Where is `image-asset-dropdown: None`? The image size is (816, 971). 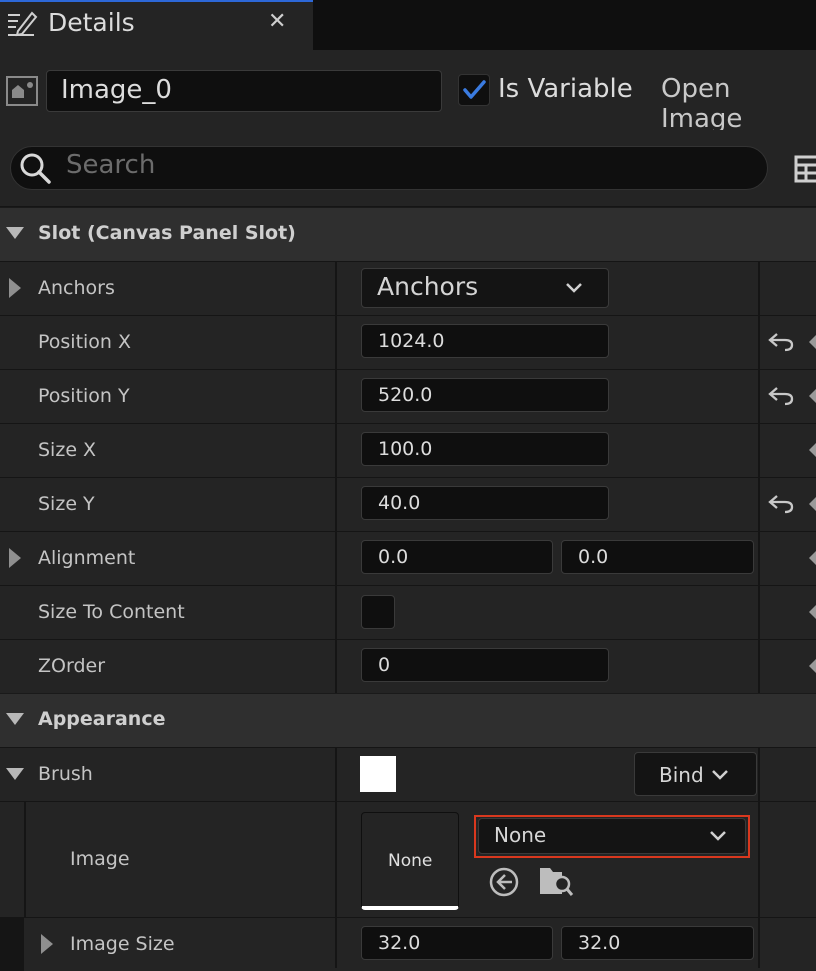
image-asset-dropdown: None is located at coordinates (612, 836).